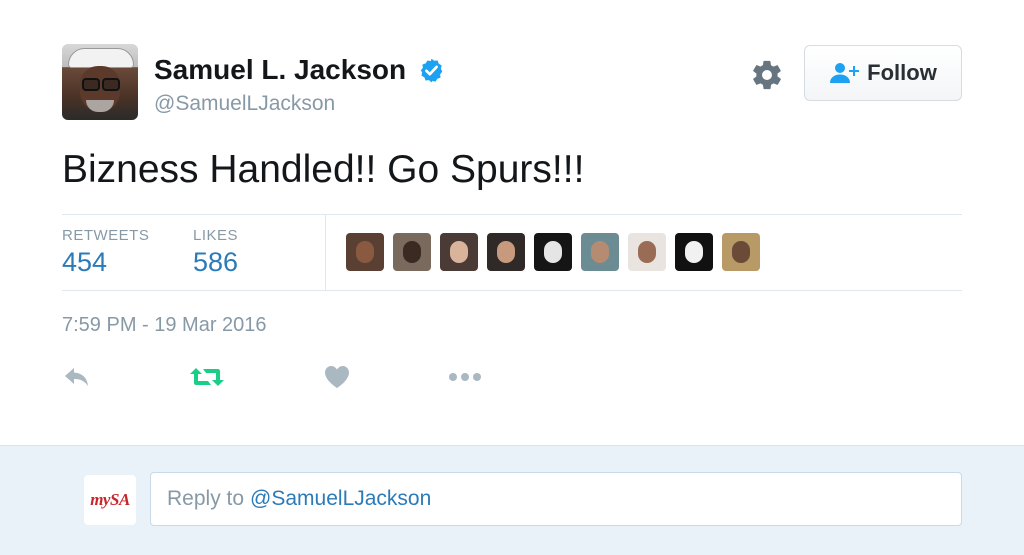  I want to click on logo-text-my: my, so click(100, 499).